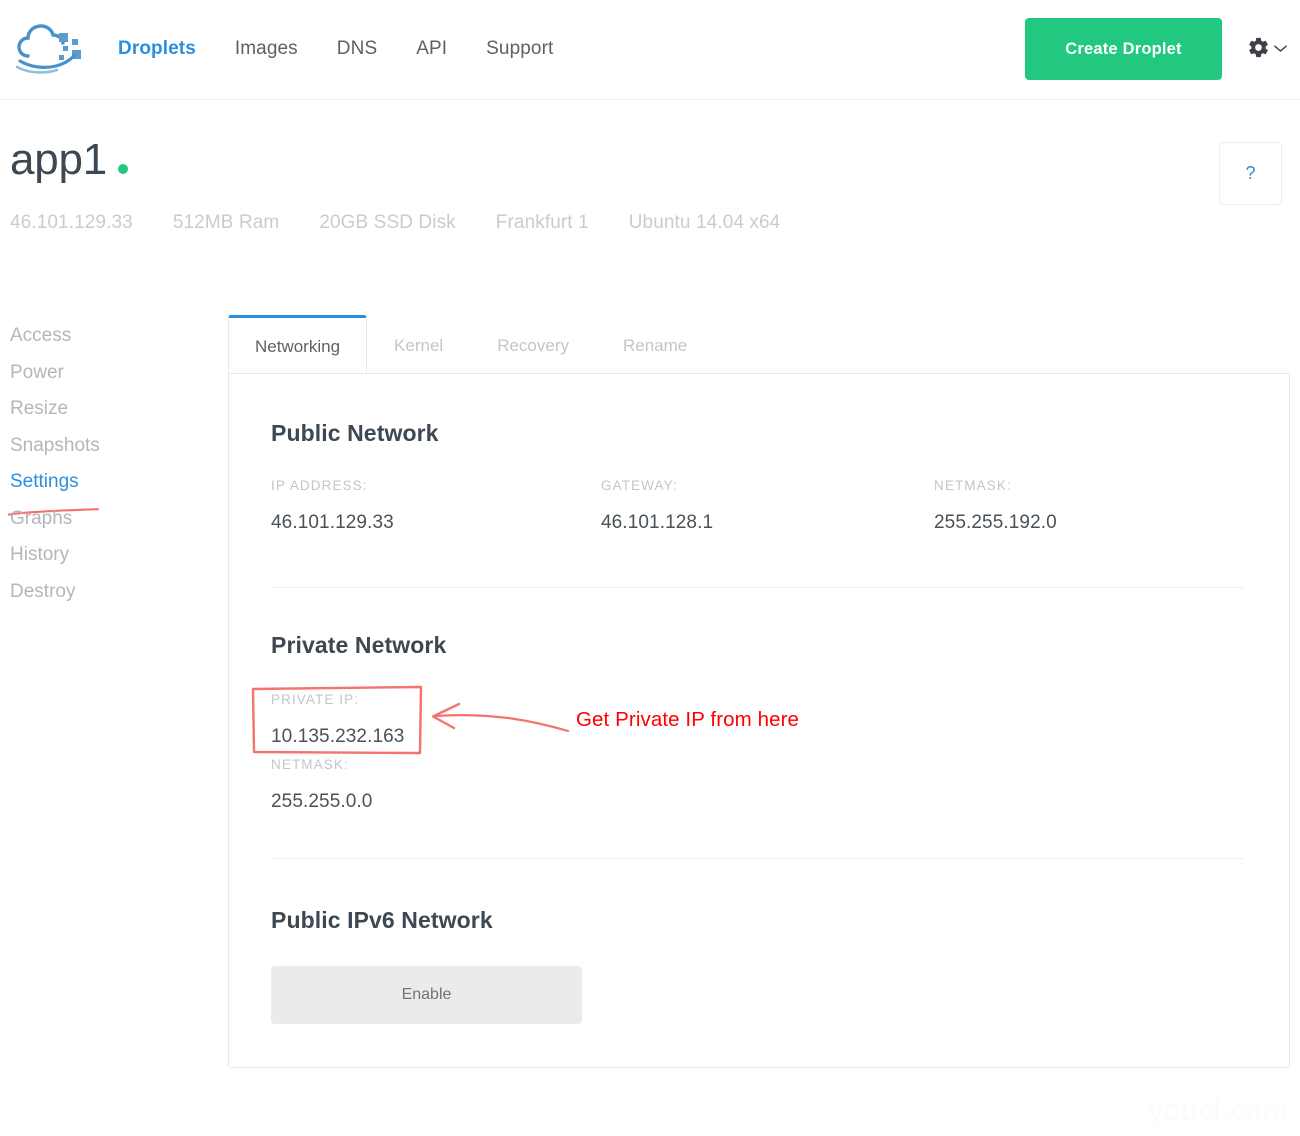 The height and width of the screenshot is (1136, 1300). What do you see at coordinates (335, 49) in the screenshot?
I see `main-nav: Droplets Images DNS API Support` at bounding box center [335, 49].